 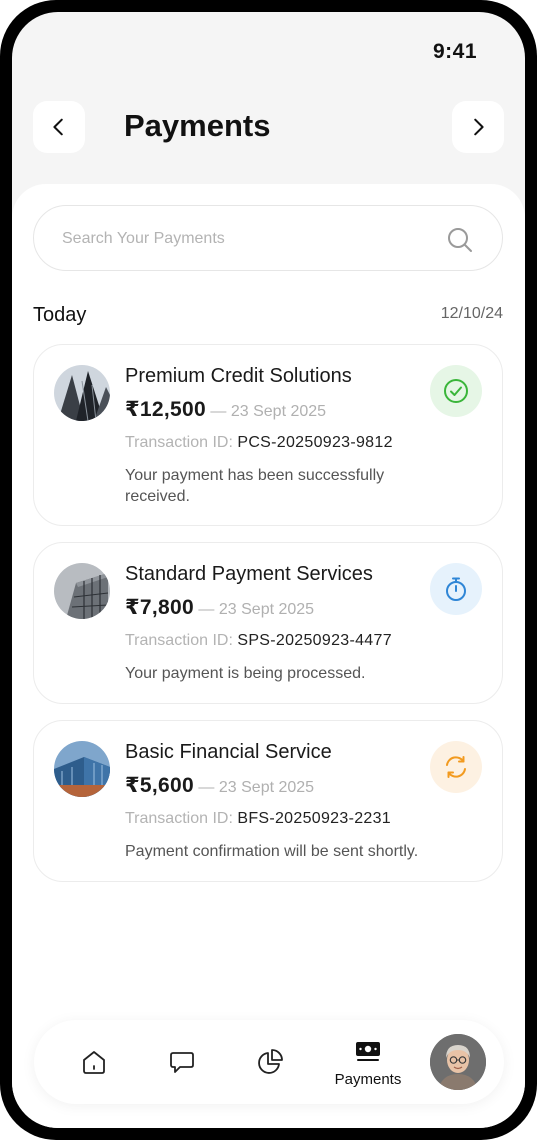 What do you see at coordinates (249, 574) in the screenshot?
I see `company-name: Standard Payment Services` at bounding box center [249, 574].